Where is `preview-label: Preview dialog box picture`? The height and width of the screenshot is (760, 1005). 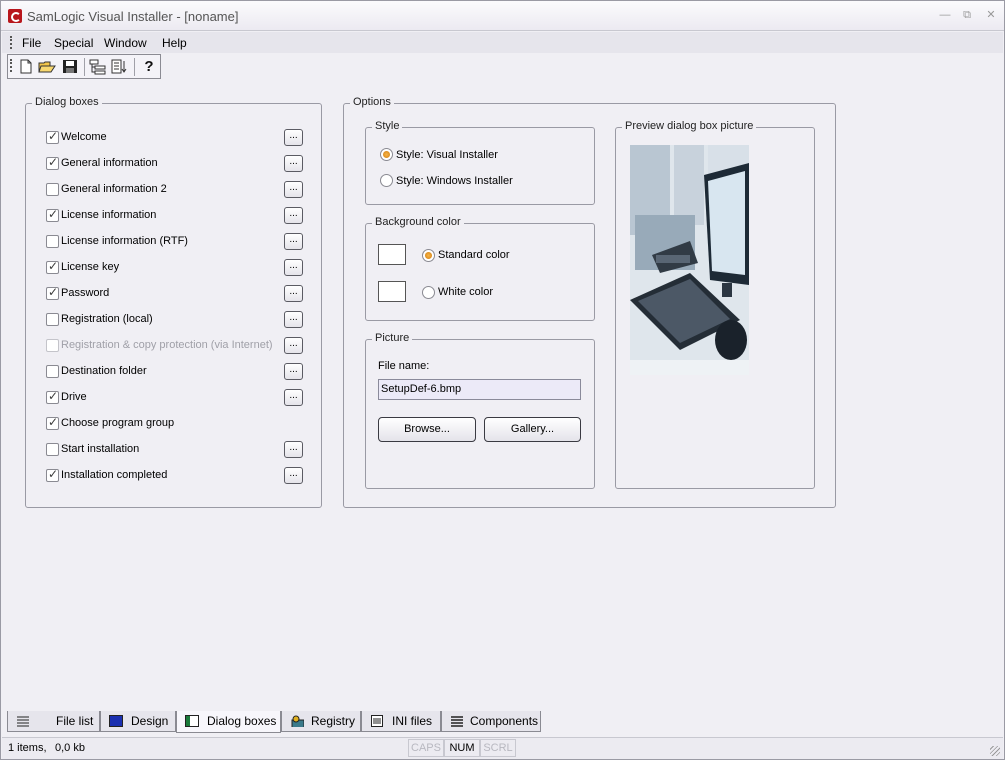 preview-label: Preview dialog box picture is located at coordinates (689, 126).